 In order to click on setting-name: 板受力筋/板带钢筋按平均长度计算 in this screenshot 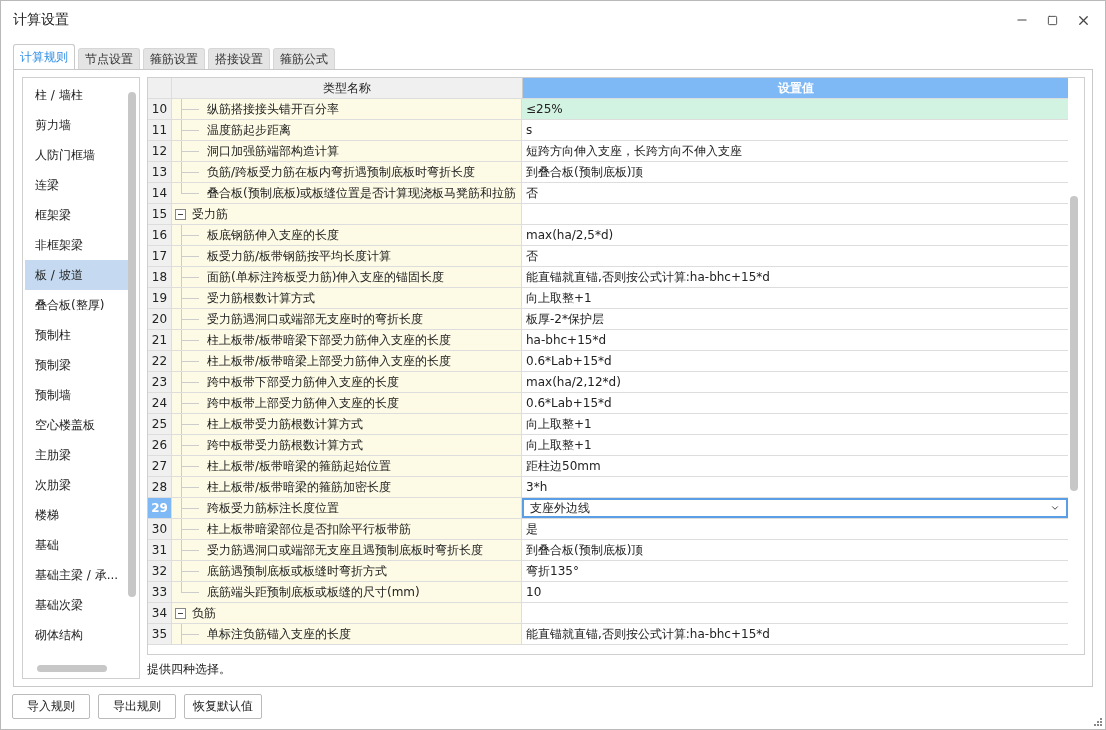, I will do `click(299, 256)`.